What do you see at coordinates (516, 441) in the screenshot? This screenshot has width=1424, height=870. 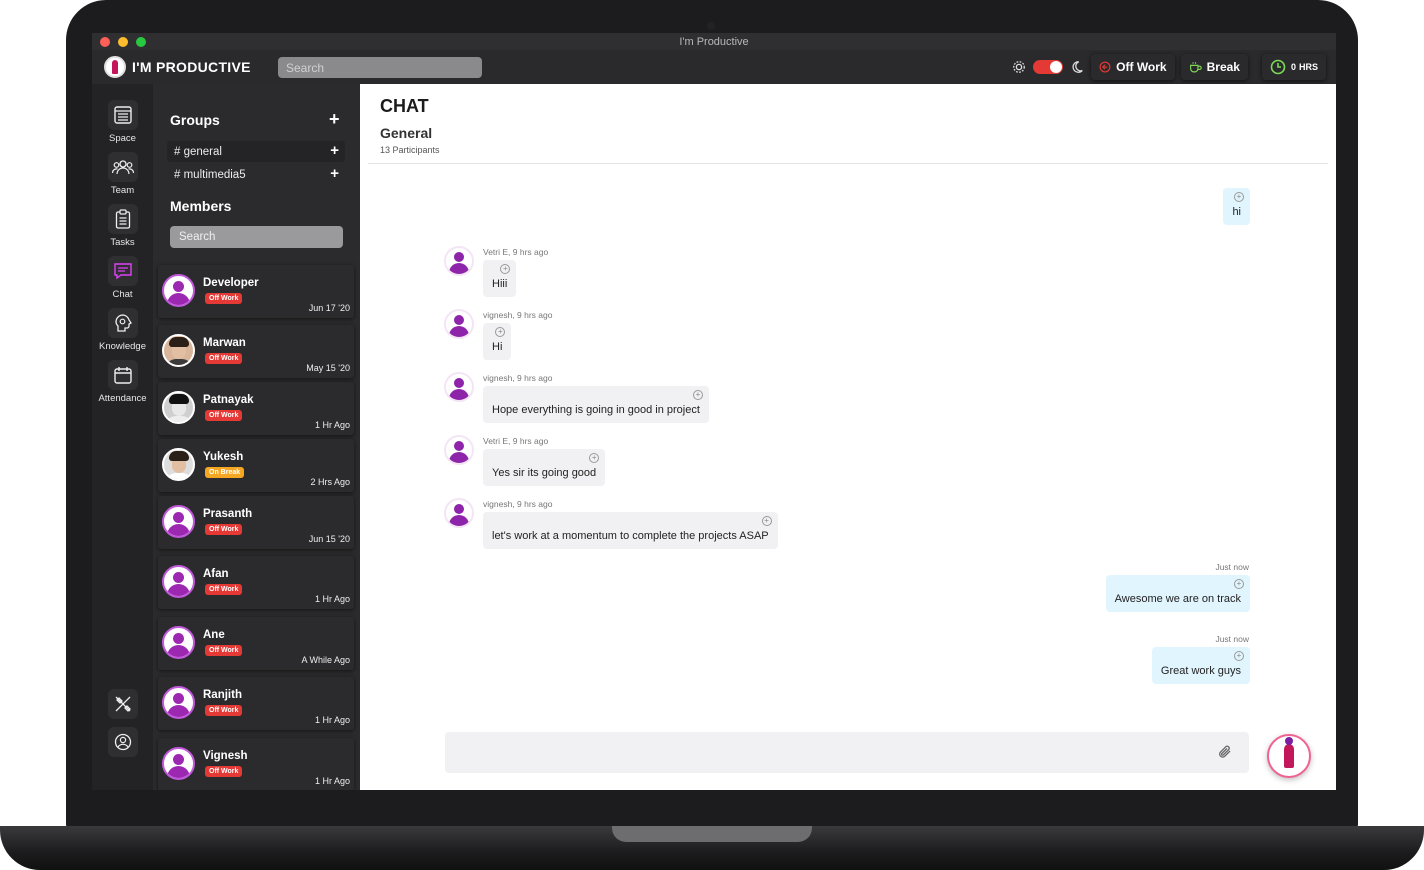 I see `message-meta: Vetri E, 9 hrs ago` at bounding box center [516, 441].